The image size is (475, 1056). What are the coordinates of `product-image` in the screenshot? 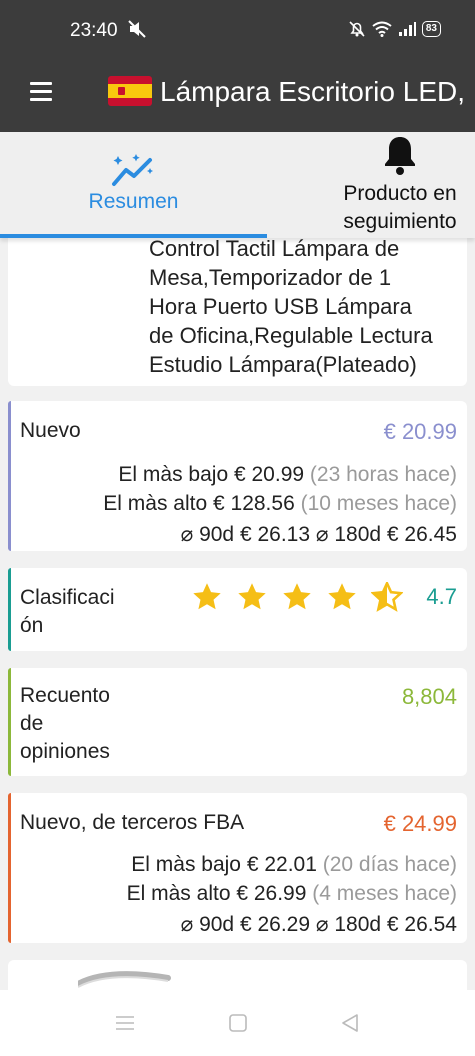 It's located at (124, 979).